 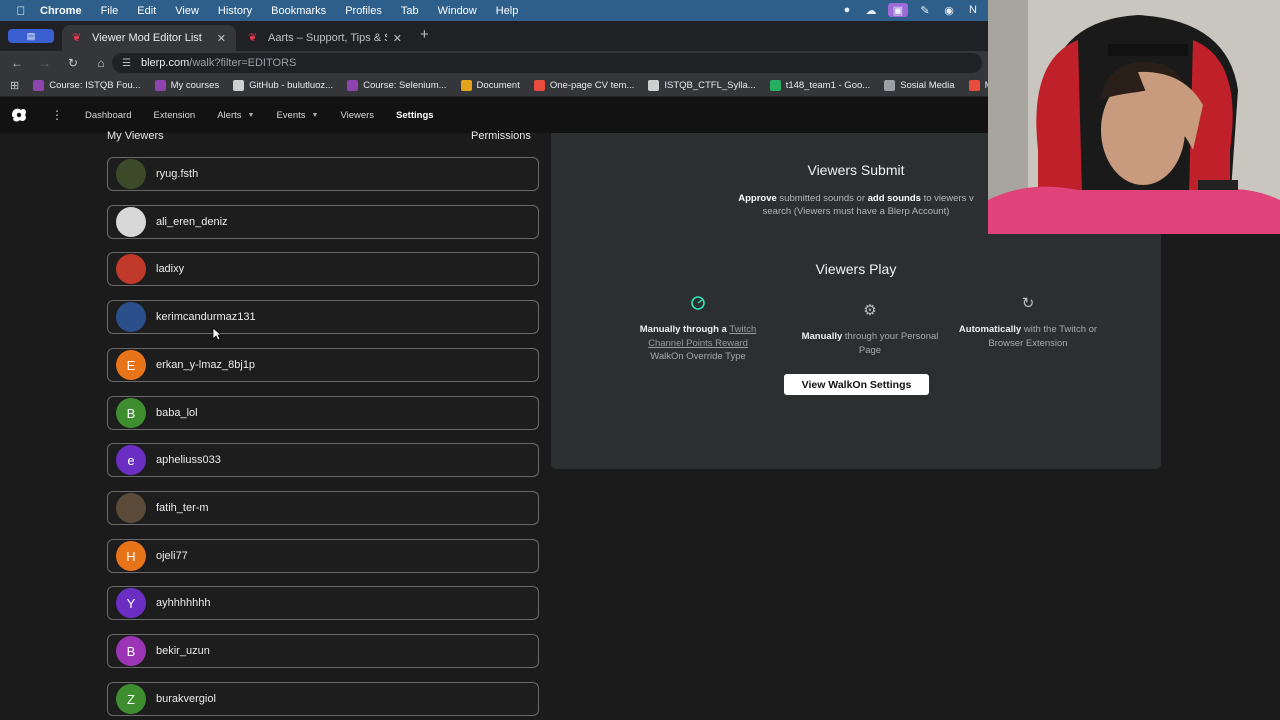 I want to click on viewer-row: ali_eren_deniz, so click(x=323, y=222).